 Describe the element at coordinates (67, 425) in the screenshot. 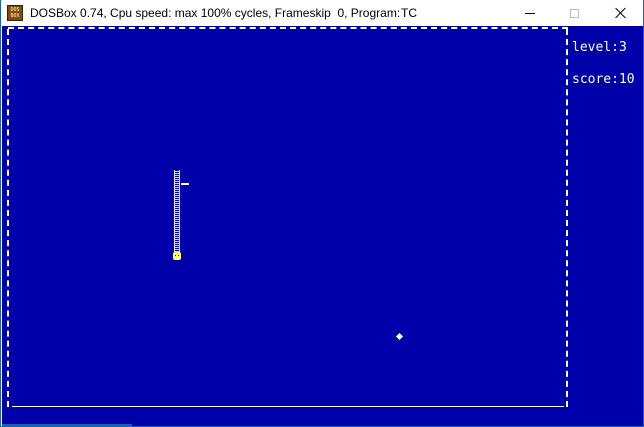

I see `screen-bottom-edge` at that location.